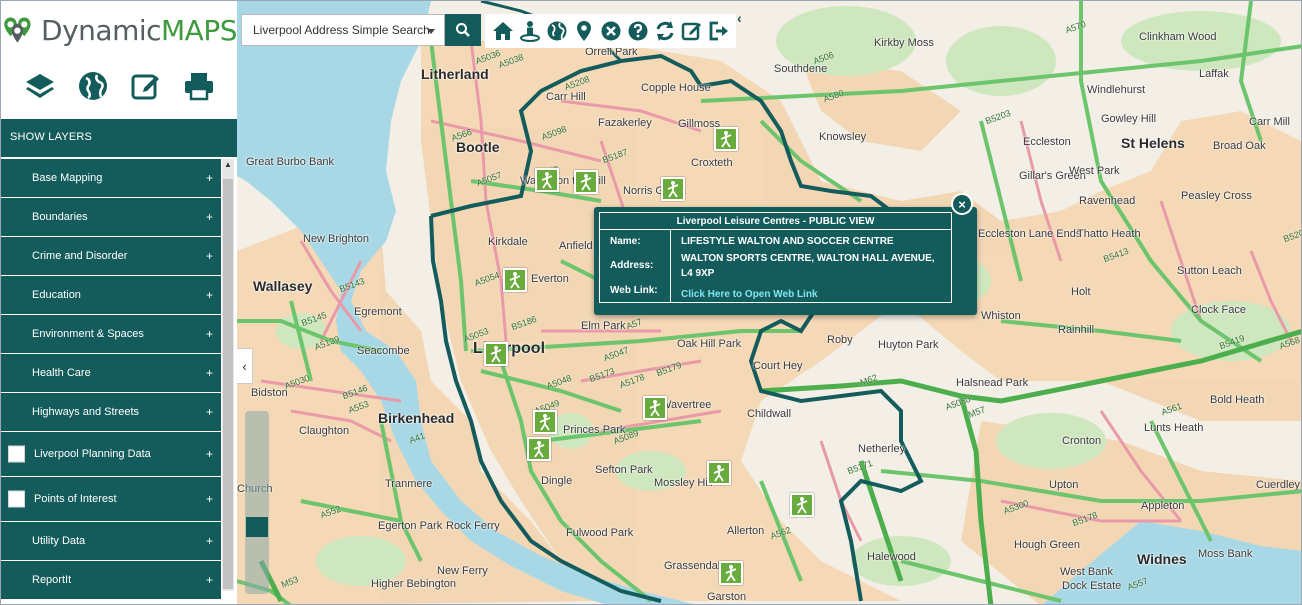 The height and width of the screenshot is (605, 1302). Describe the element at coordinates (257, 502) in the screenshot. I see `zoom-slider` at that location.